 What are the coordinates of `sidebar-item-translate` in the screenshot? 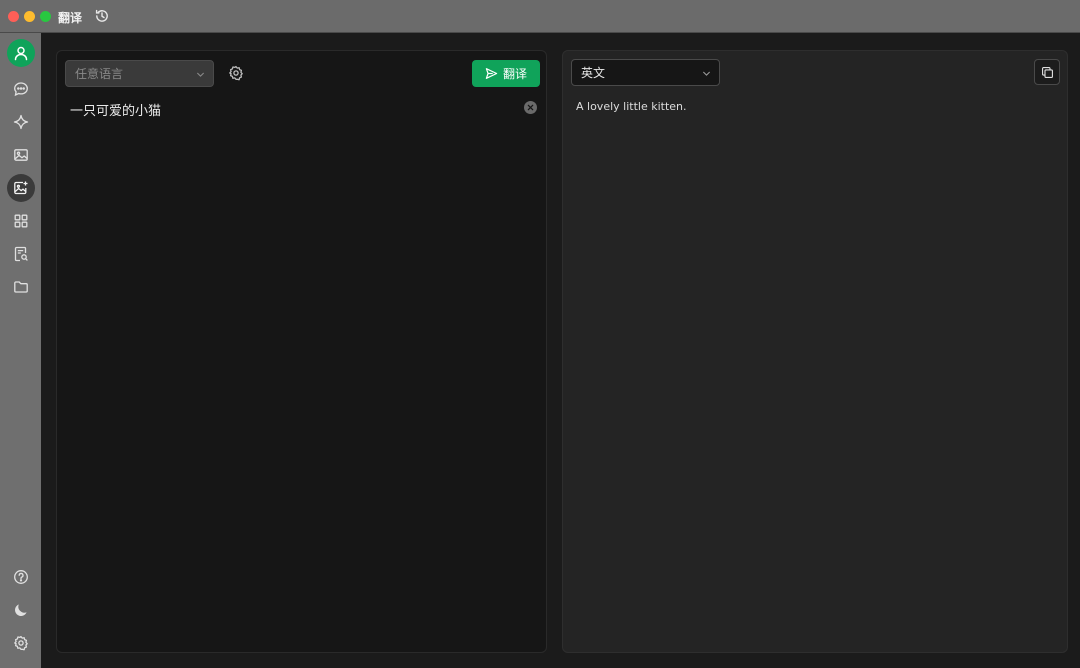 It's located at (21, 188).